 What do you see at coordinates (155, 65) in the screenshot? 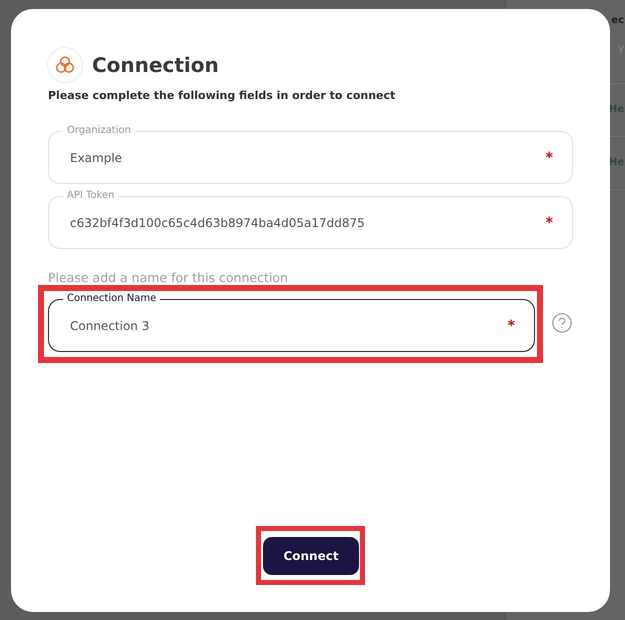
I see `dialog-title: Connection` at bounding box center [155, 65].